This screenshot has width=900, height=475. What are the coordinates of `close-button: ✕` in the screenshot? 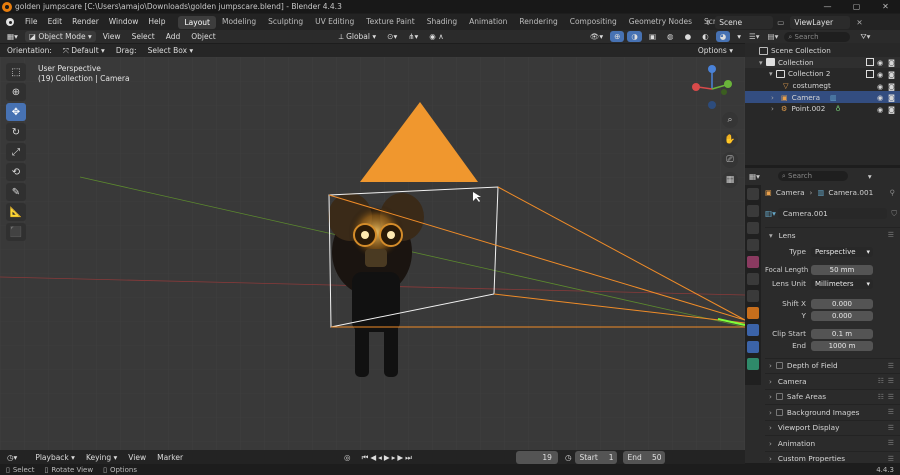 It's located at (885, 6).